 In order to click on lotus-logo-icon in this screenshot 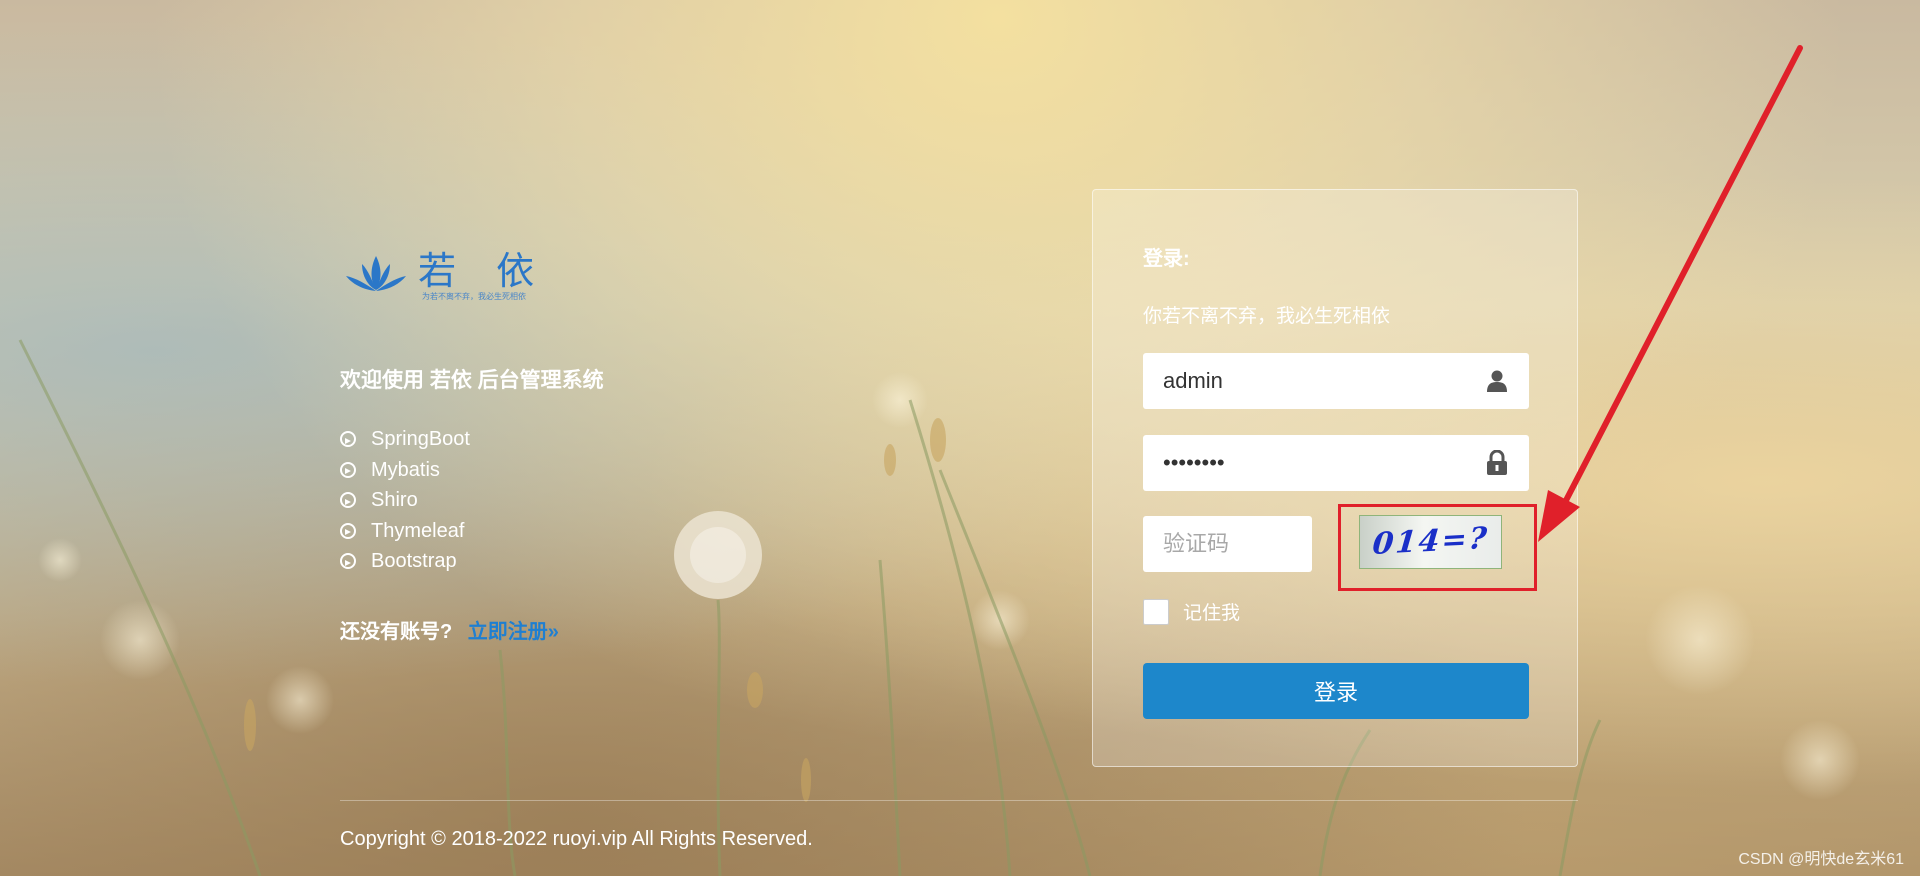, I will do `click(376, 273)`.